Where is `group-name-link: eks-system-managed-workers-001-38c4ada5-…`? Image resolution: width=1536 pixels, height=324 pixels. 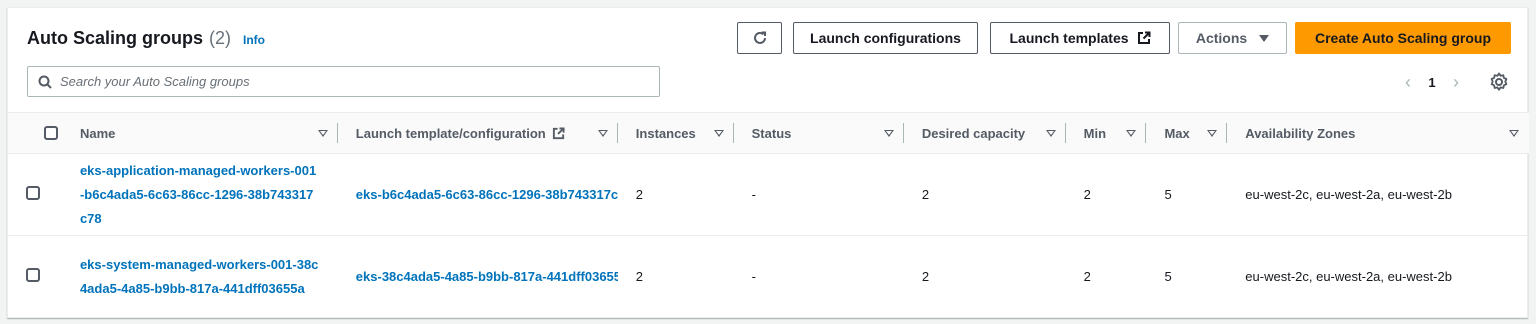
group-name-link: eks-system-managed-workers-001-38c4ada5-… is located at coordinates (200, 277).